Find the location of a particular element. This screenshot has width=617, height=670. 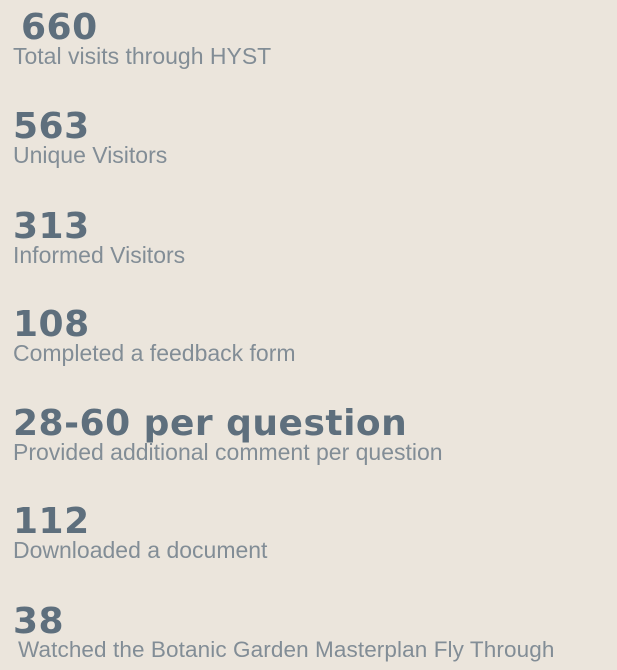

stat-documents-downloaded: 112 Downloaded a document is located at coordinates (313, 532).